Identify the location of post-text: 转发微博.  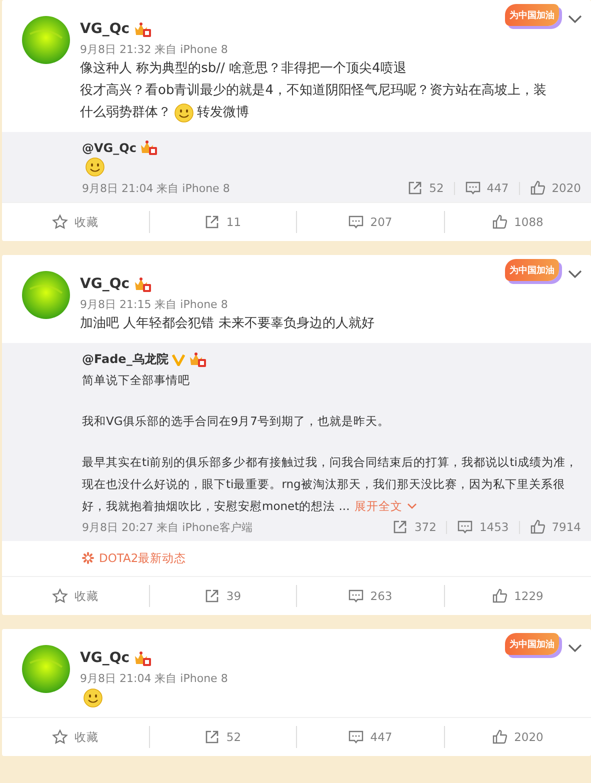
(223, 113).